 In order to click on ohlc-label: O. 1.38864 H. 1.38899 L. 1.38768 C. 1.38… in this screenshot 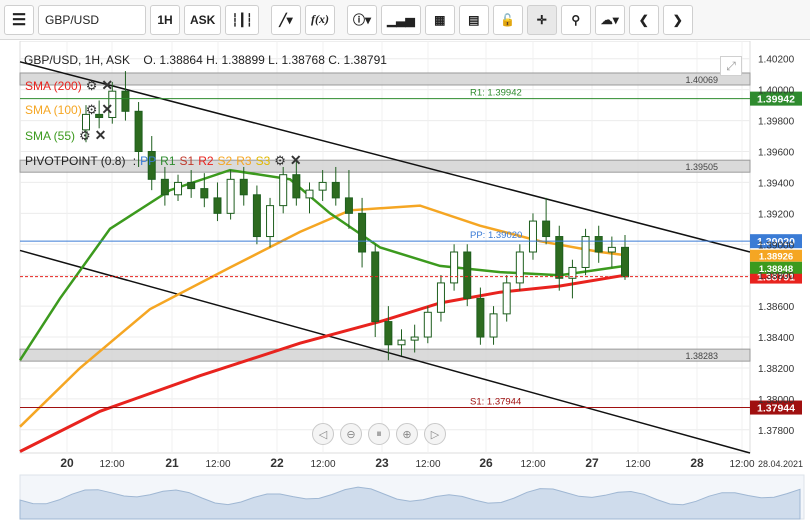, I will do `click(265, 60)`.